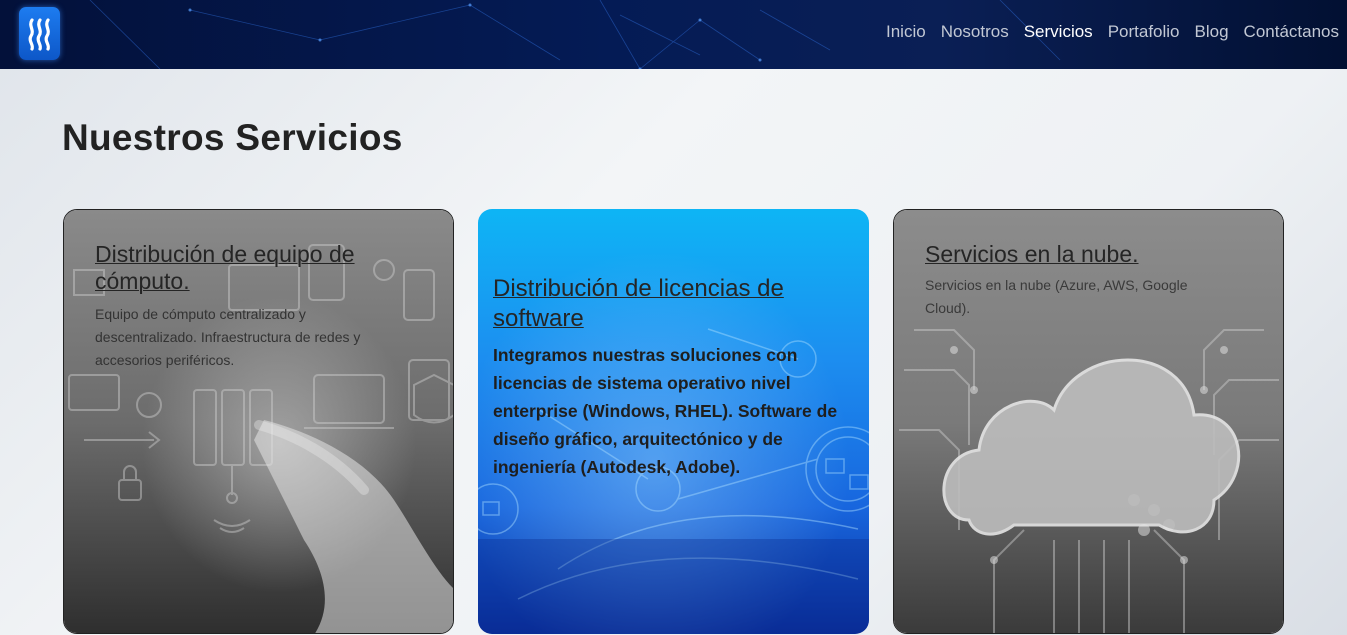 The width and height of the screenshot is (1347, 635). I want to click on nav-inicio: Inicio, so click(906, 32).